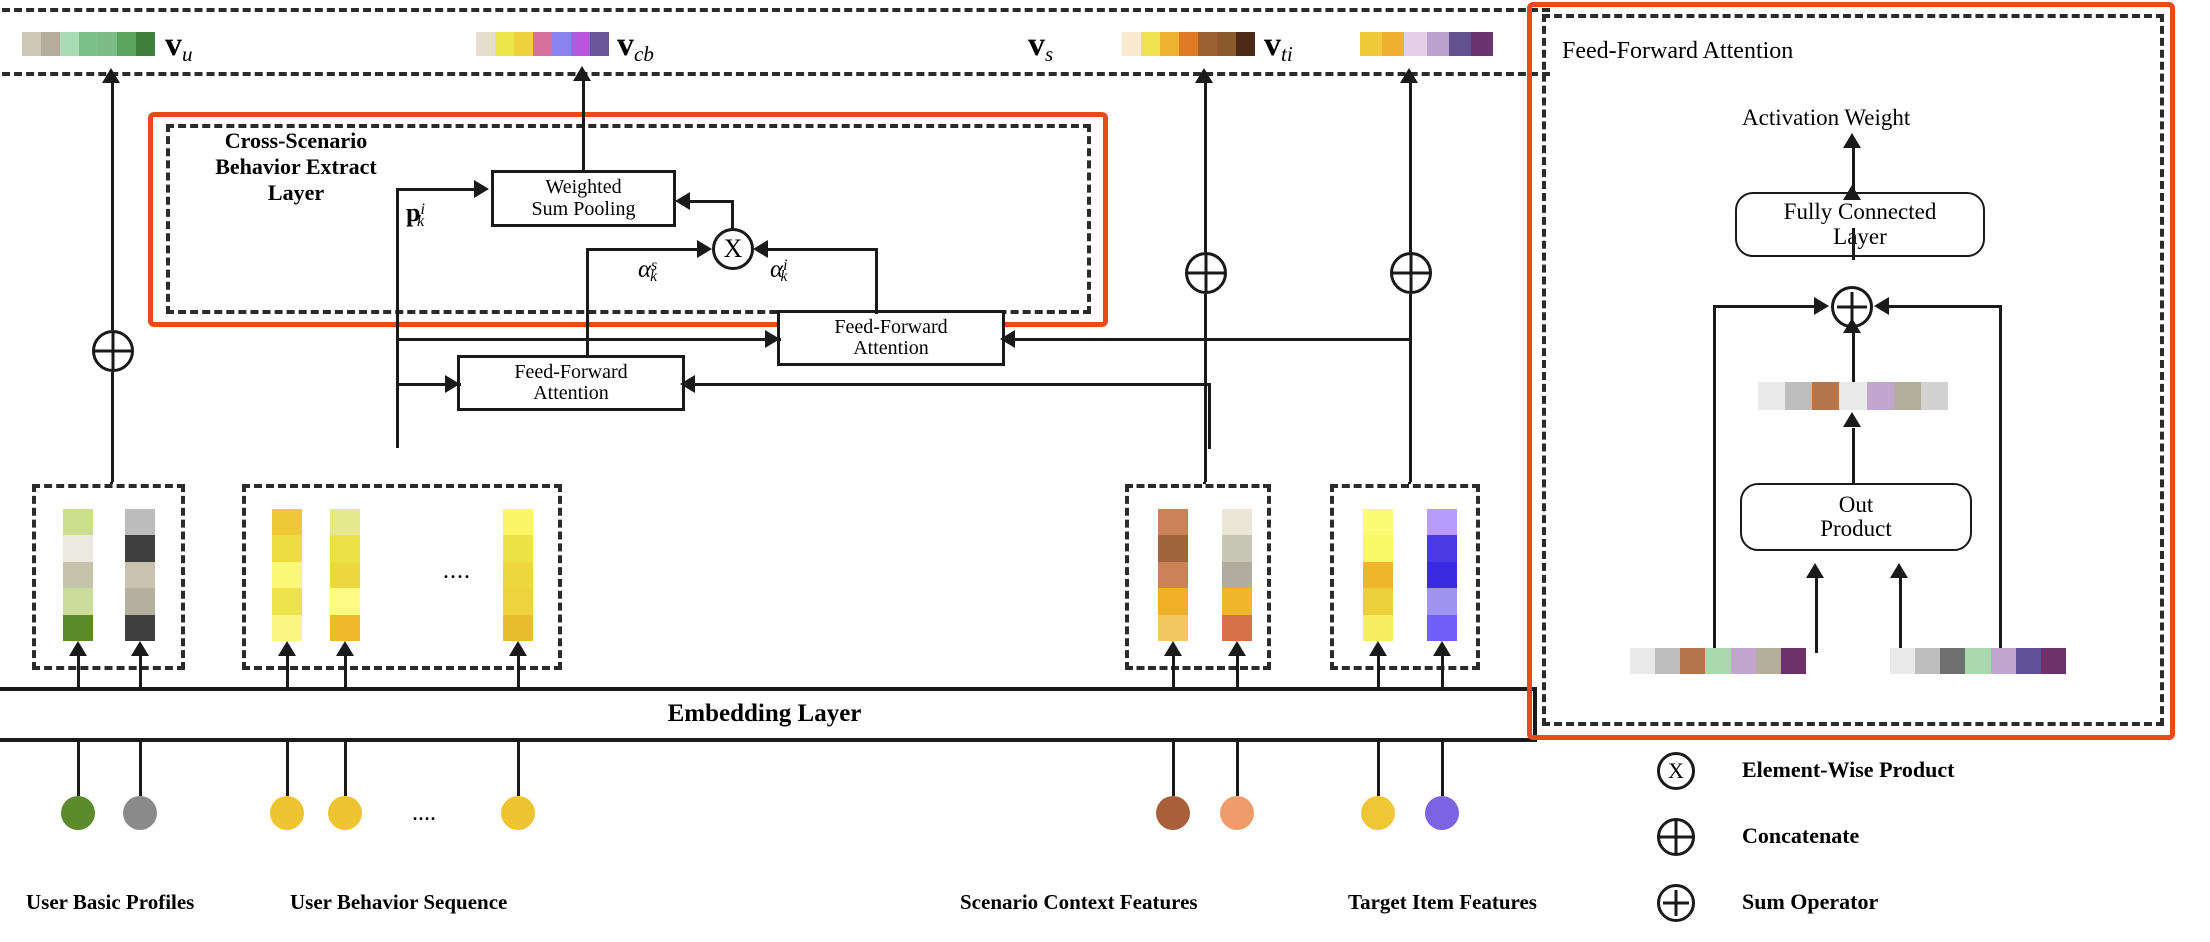  Describe the element at coordinates (452, 384) in the screenshot. I see `behavior-to-left-ffa-arrowhead` at that location.